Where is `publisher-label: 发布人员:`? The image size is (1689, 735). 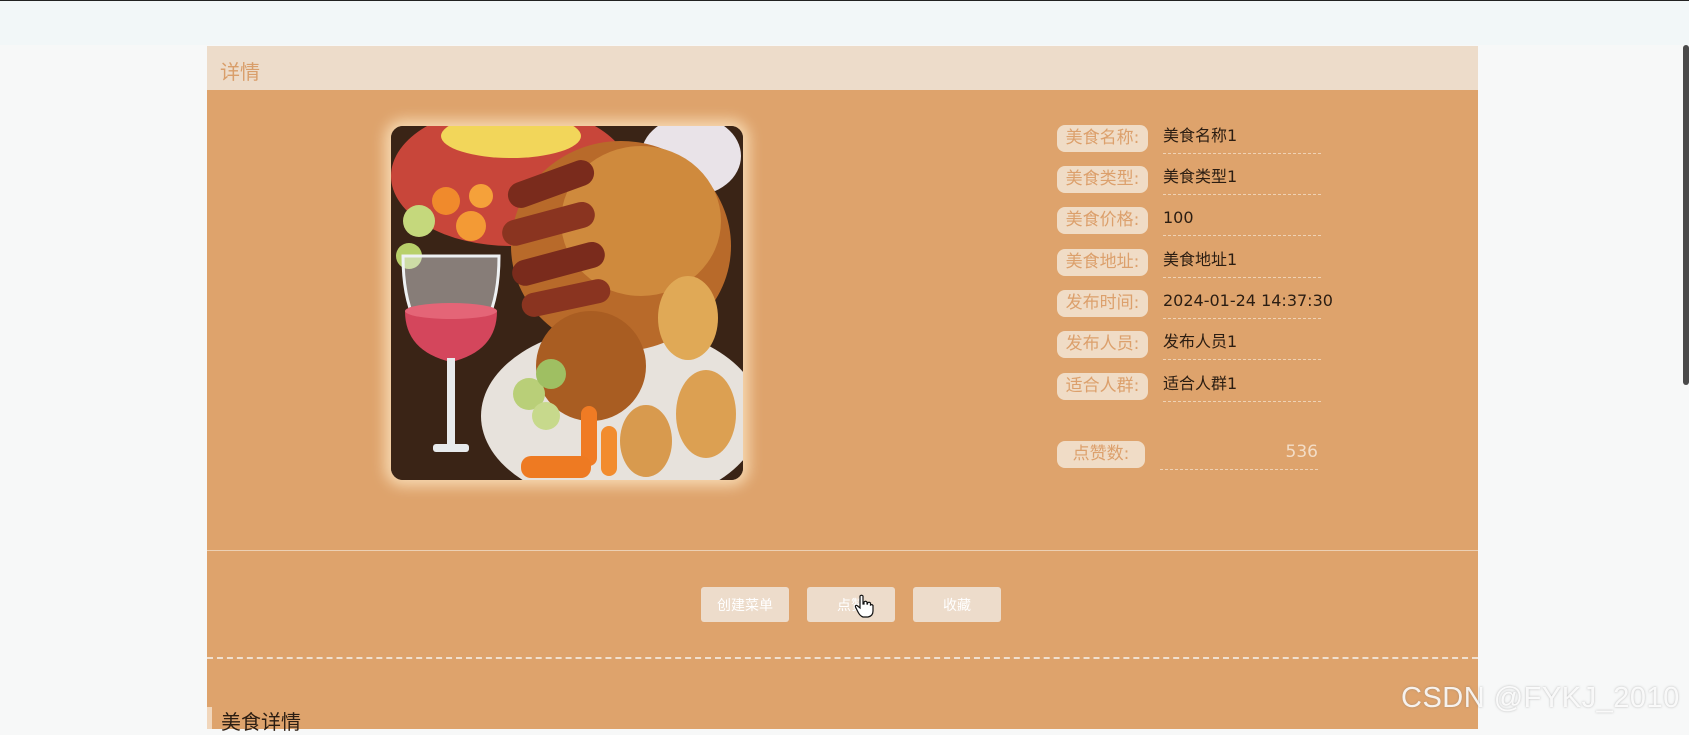 publisher-label: 发布人员: is located at coordinates (1102, 344).